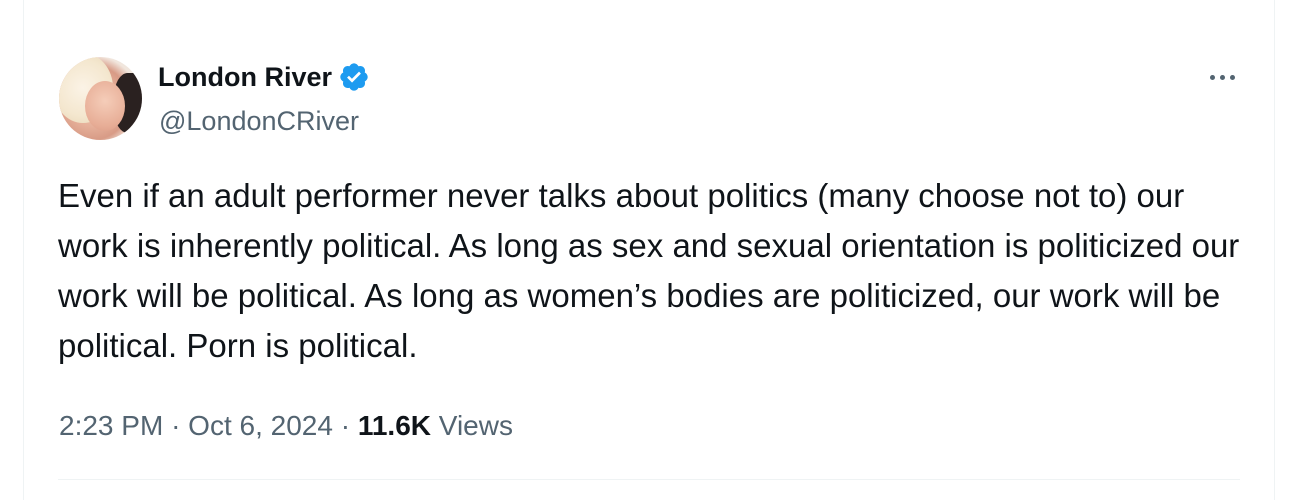 This screenshot has width=1295, height=500. What do you see at coordinates (260, 425) in the screenshot?
I see `tweet-date: Oct 6, 2024` at bounding box center [260, 425].